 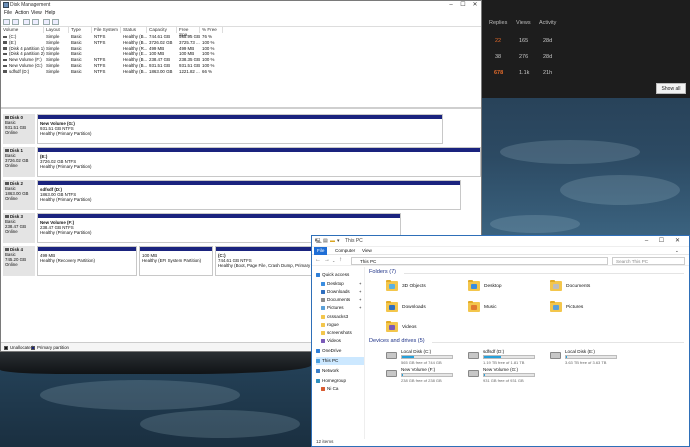 What do you see at coordinates (55, 22) in the screenshot?
I see `settings-icon` at bounding box center [55, 22].